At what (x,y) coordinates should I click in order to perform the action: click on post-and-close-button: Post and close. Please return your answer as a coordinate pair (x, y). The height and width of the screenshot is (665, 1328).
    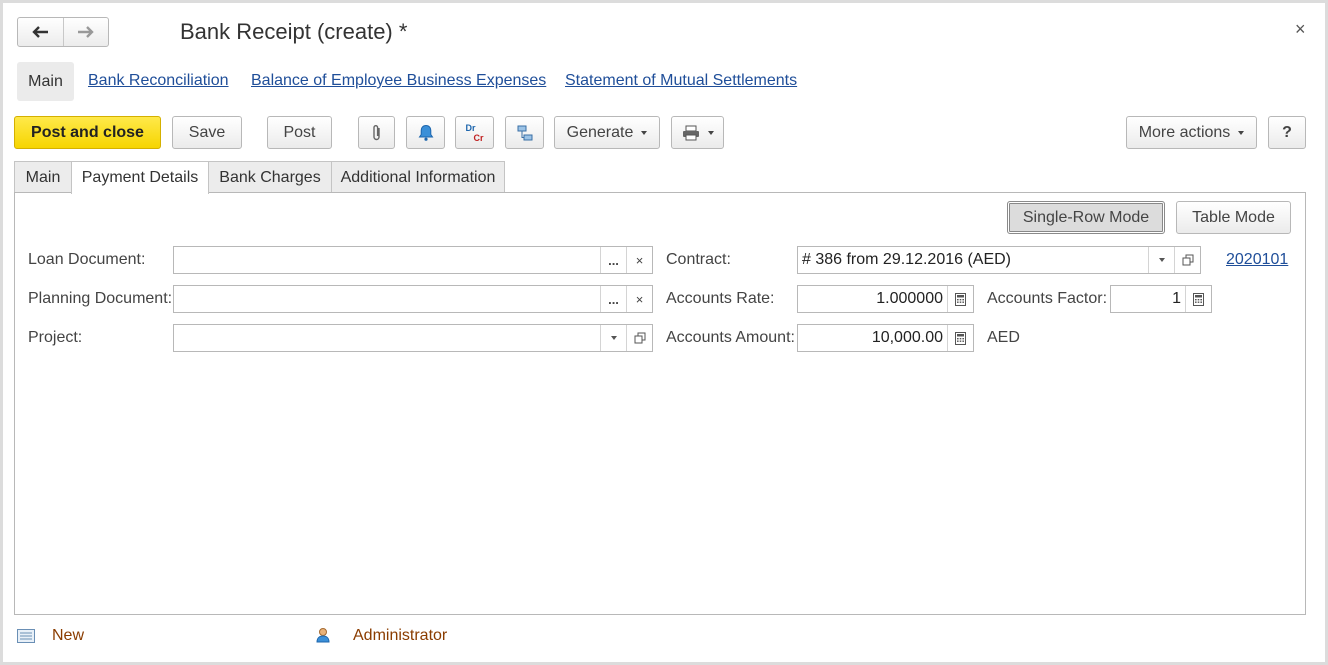
    Looking at the image, I should click on (87, 132).